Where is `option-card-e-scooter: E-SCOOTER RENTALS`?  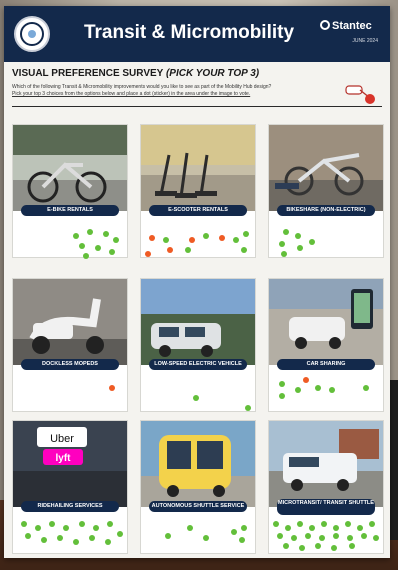
option-card-e-scooter: E-SCOOTER RENTALS is located at coordinates (198, 191).